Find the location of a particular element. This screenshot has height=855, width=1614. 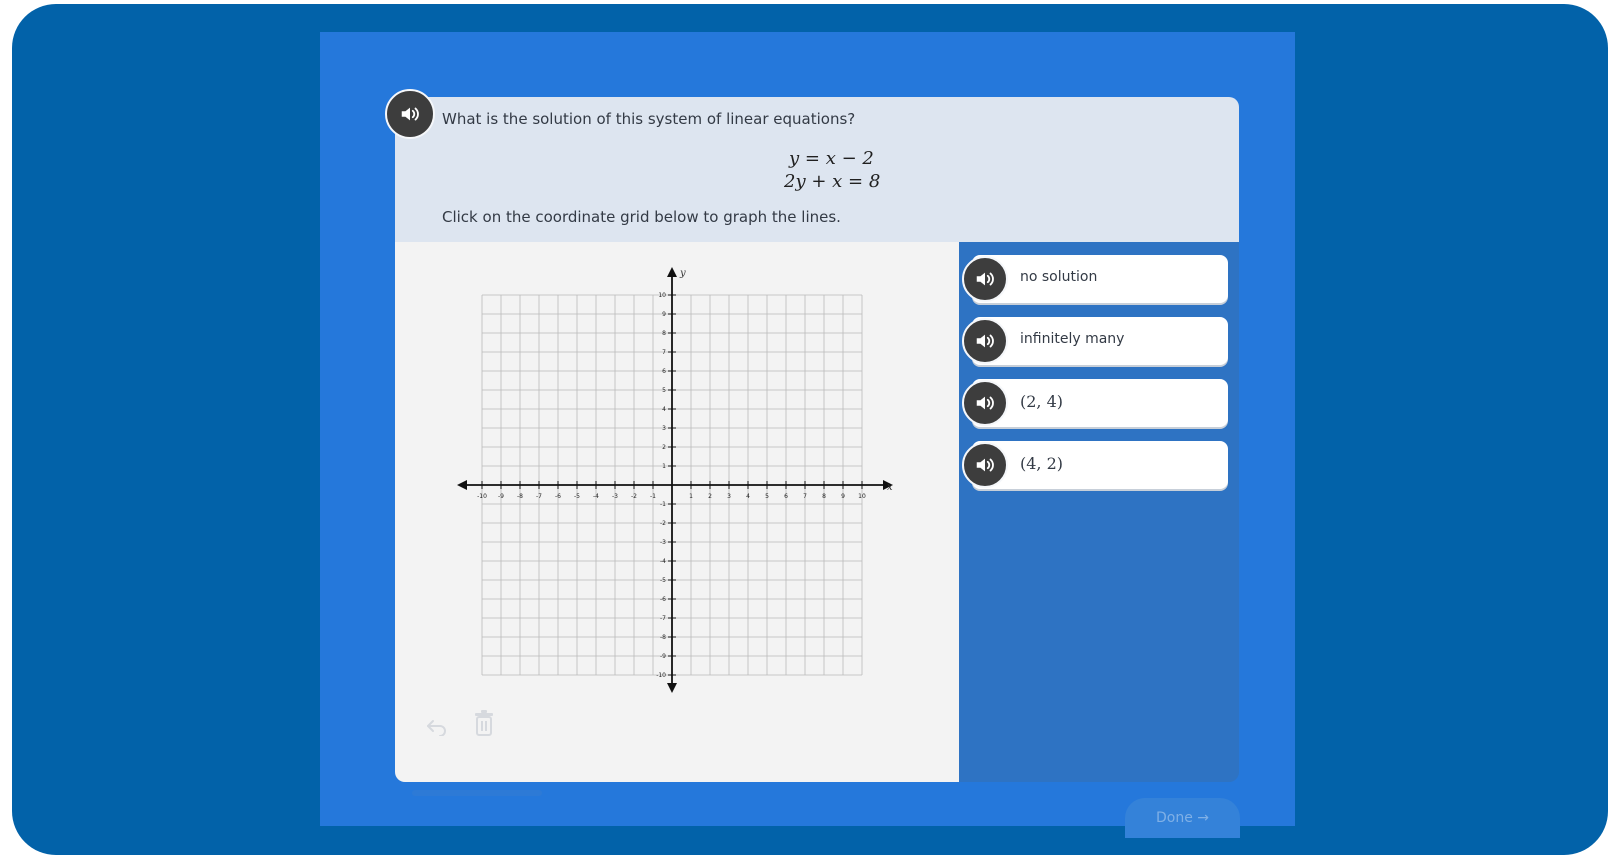

trash-icon is located at coordinates (484, 723).